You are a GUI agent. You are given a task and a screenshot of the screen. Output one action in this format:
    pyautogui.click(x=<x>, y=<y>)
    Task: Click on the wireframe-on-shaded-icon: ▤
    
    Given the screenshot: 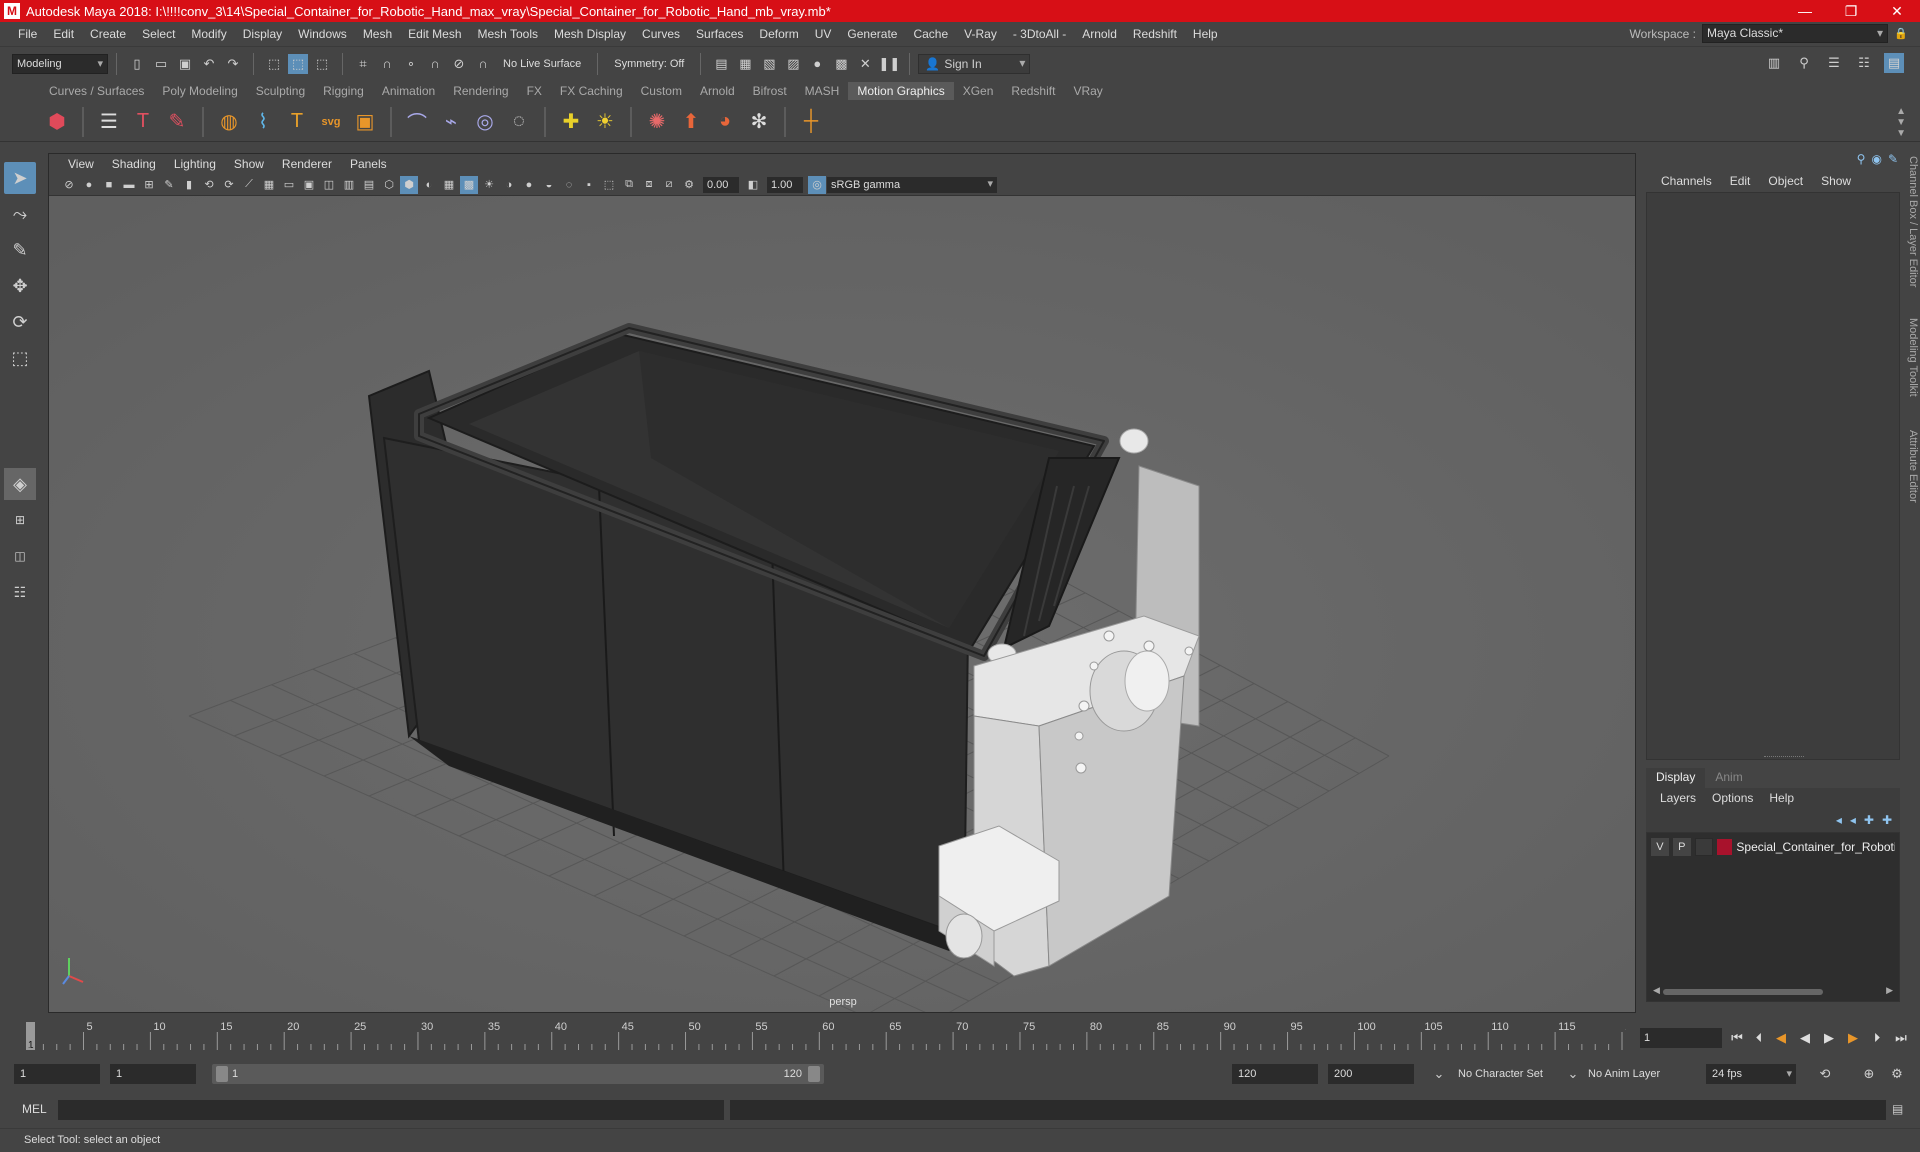 What is the action you would take?
    pyautogui.click(x=369, y=185)
    